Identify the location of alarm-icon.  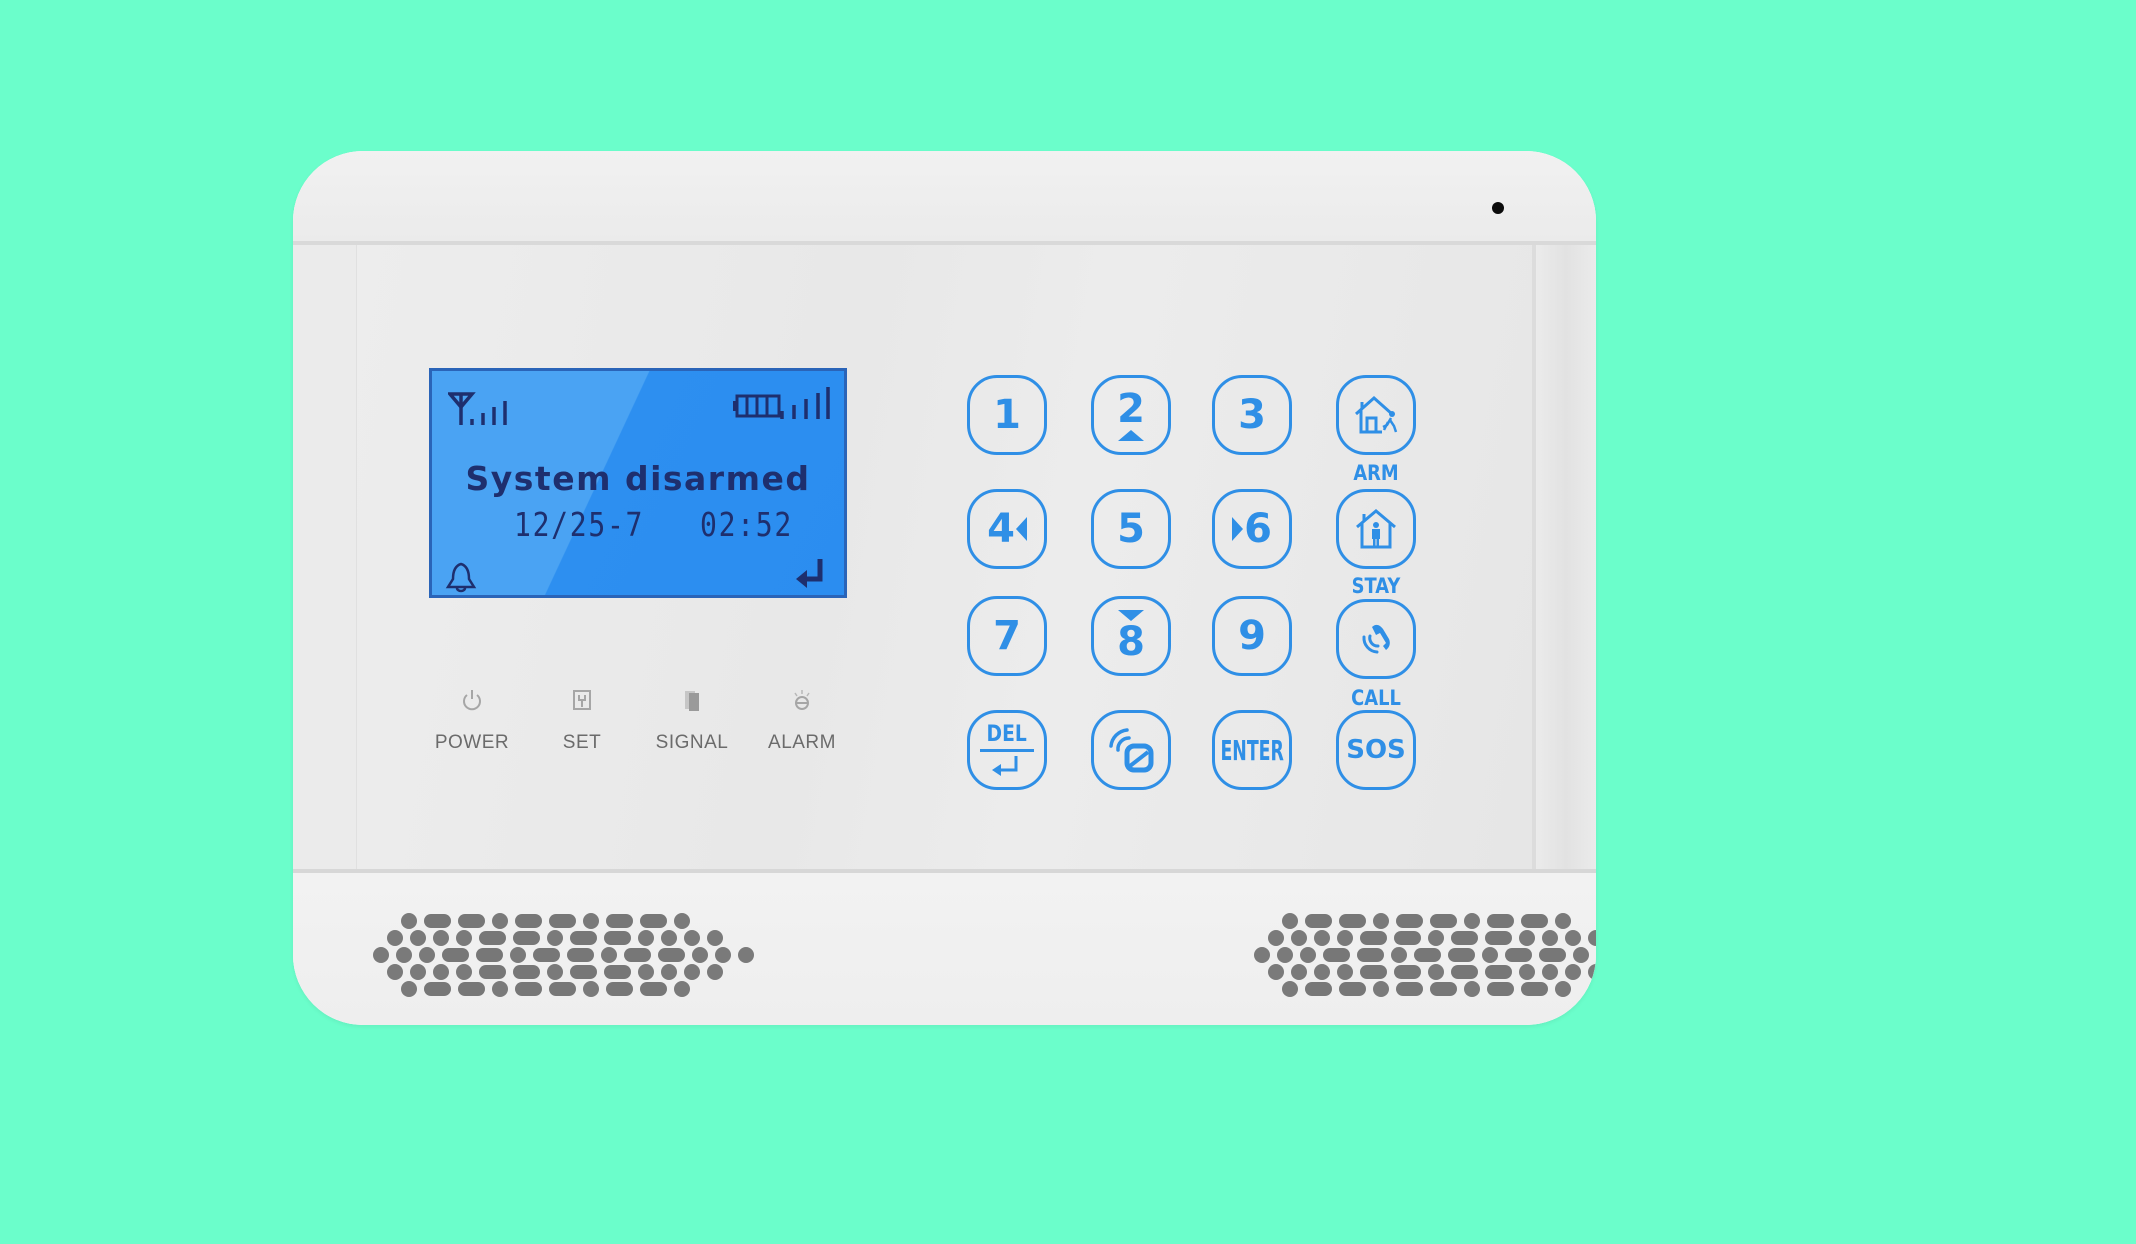
(802, 700).